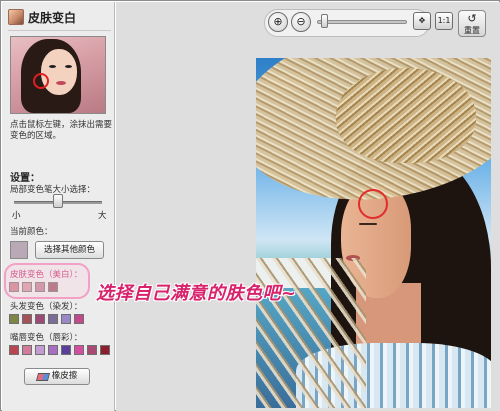 This screenshot has width=500, height=411. What do you see at coordinates (25, 178) in the screenshot?
I see `settings-heading: 设置：` at bounding box center [25, 178].